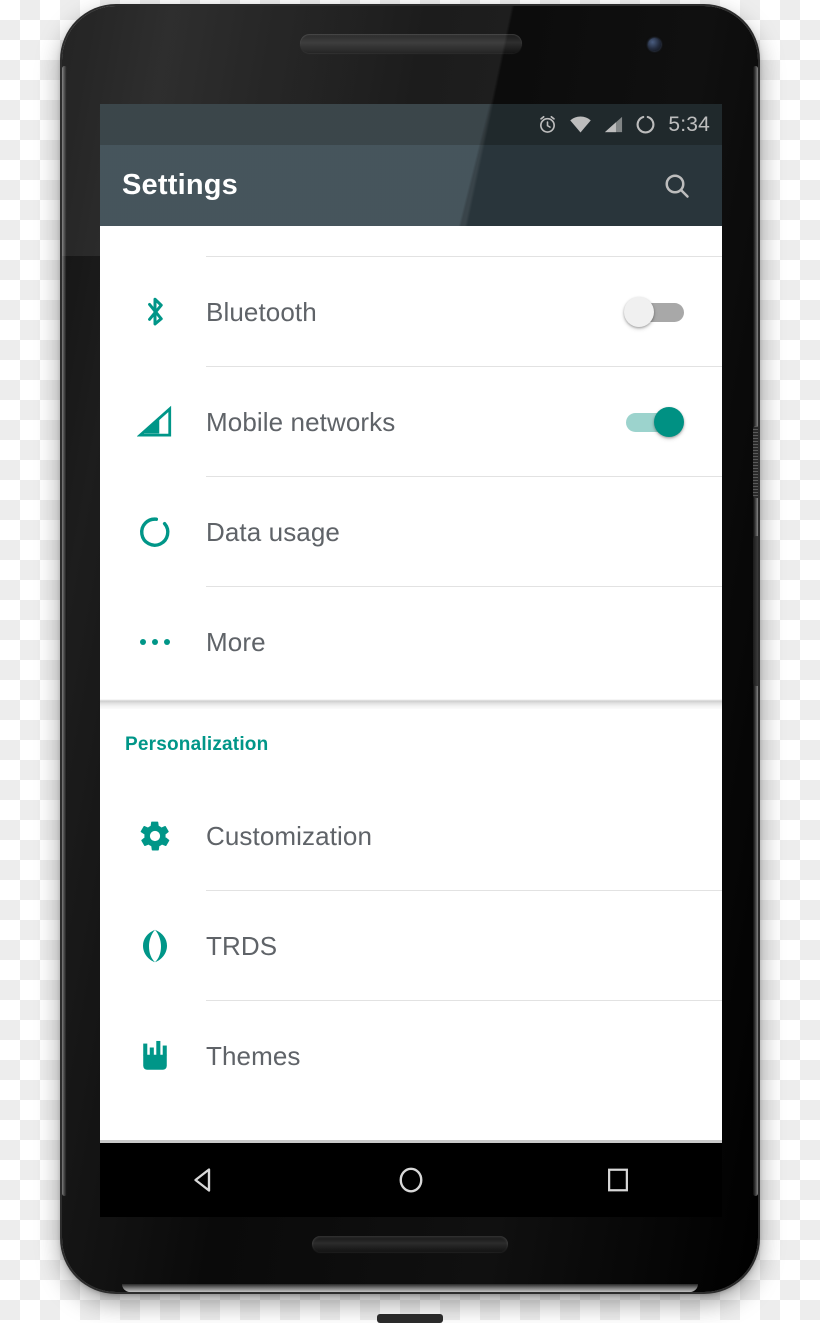 The height and width of the screenshot is (1323, 820). Describe the element at coordinates (689, 124) in the screenshot. I see `status-bar-clock: 5:34` at that location.